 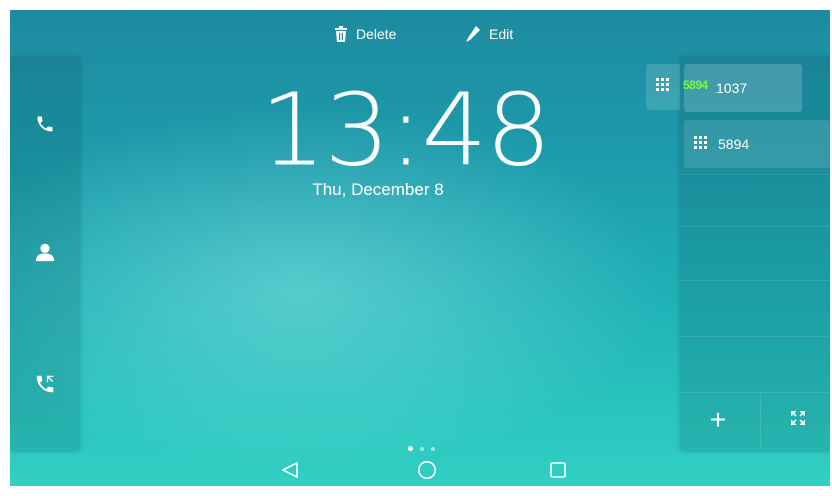 I want to click on expand-dsskey-panel-button, so click(x=798, y=420).